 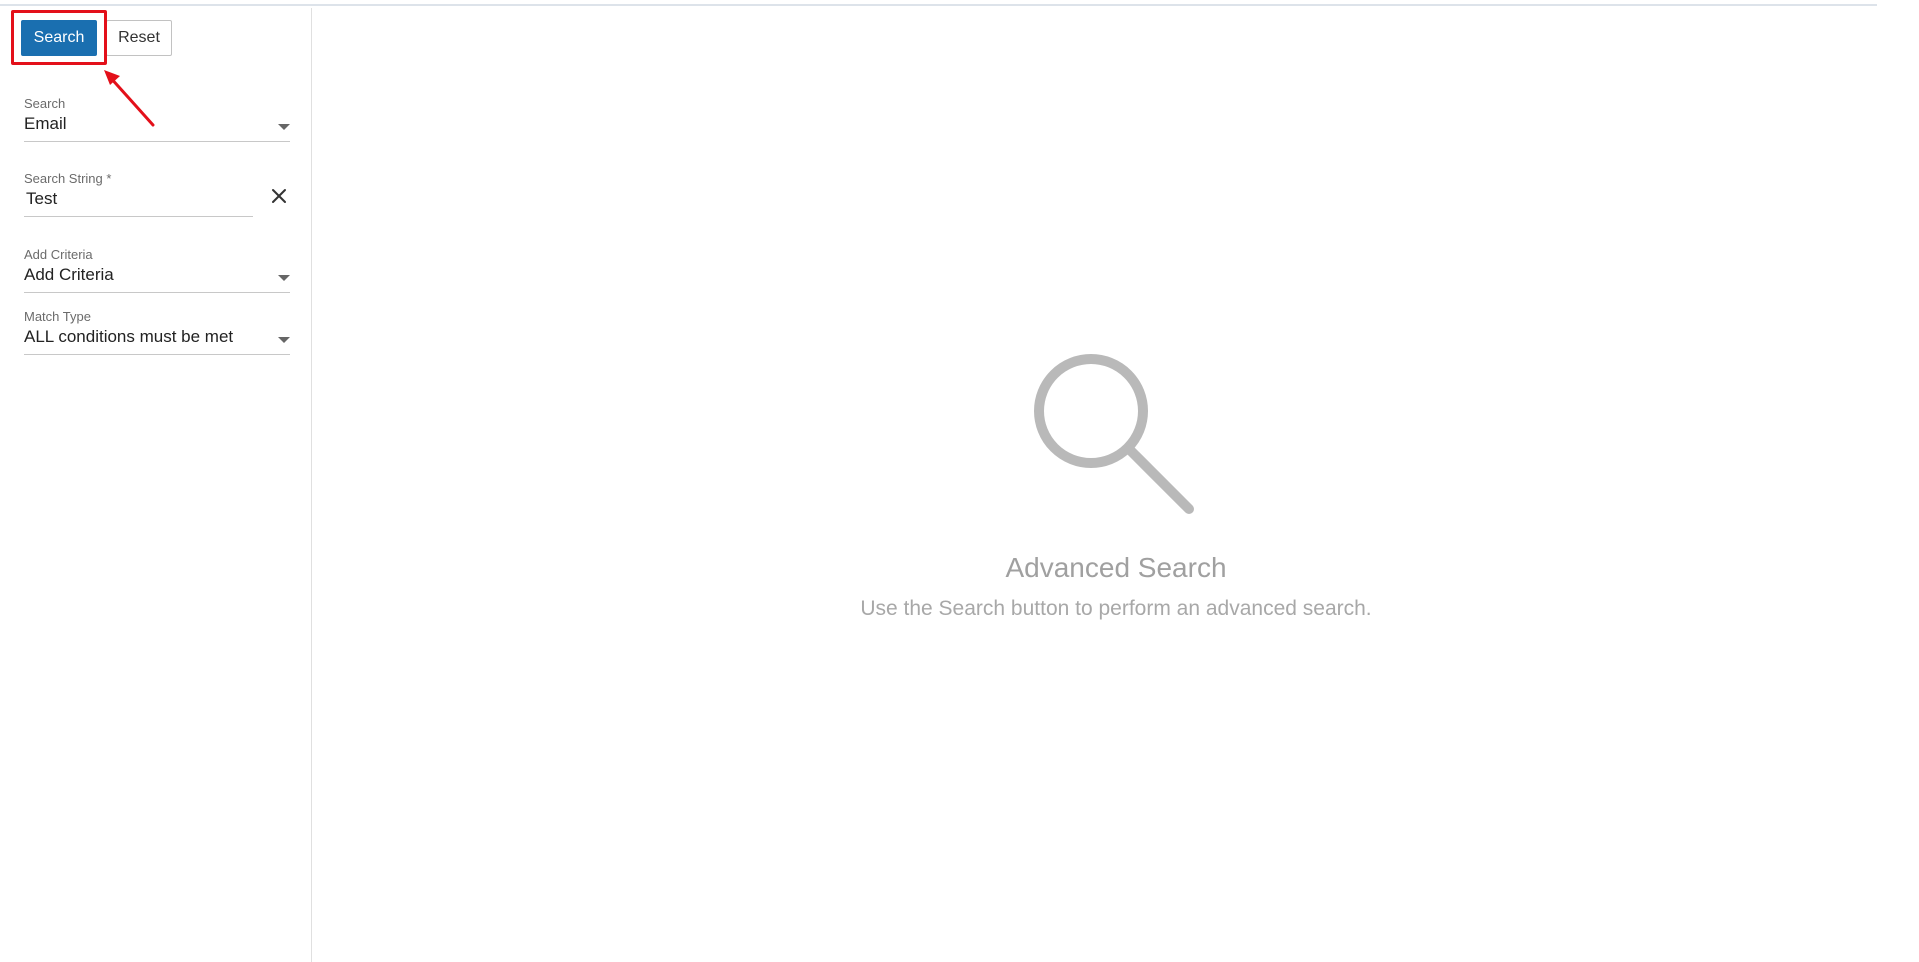 I want to click on search-string-label: Search String *, so click(x=68, y=178).